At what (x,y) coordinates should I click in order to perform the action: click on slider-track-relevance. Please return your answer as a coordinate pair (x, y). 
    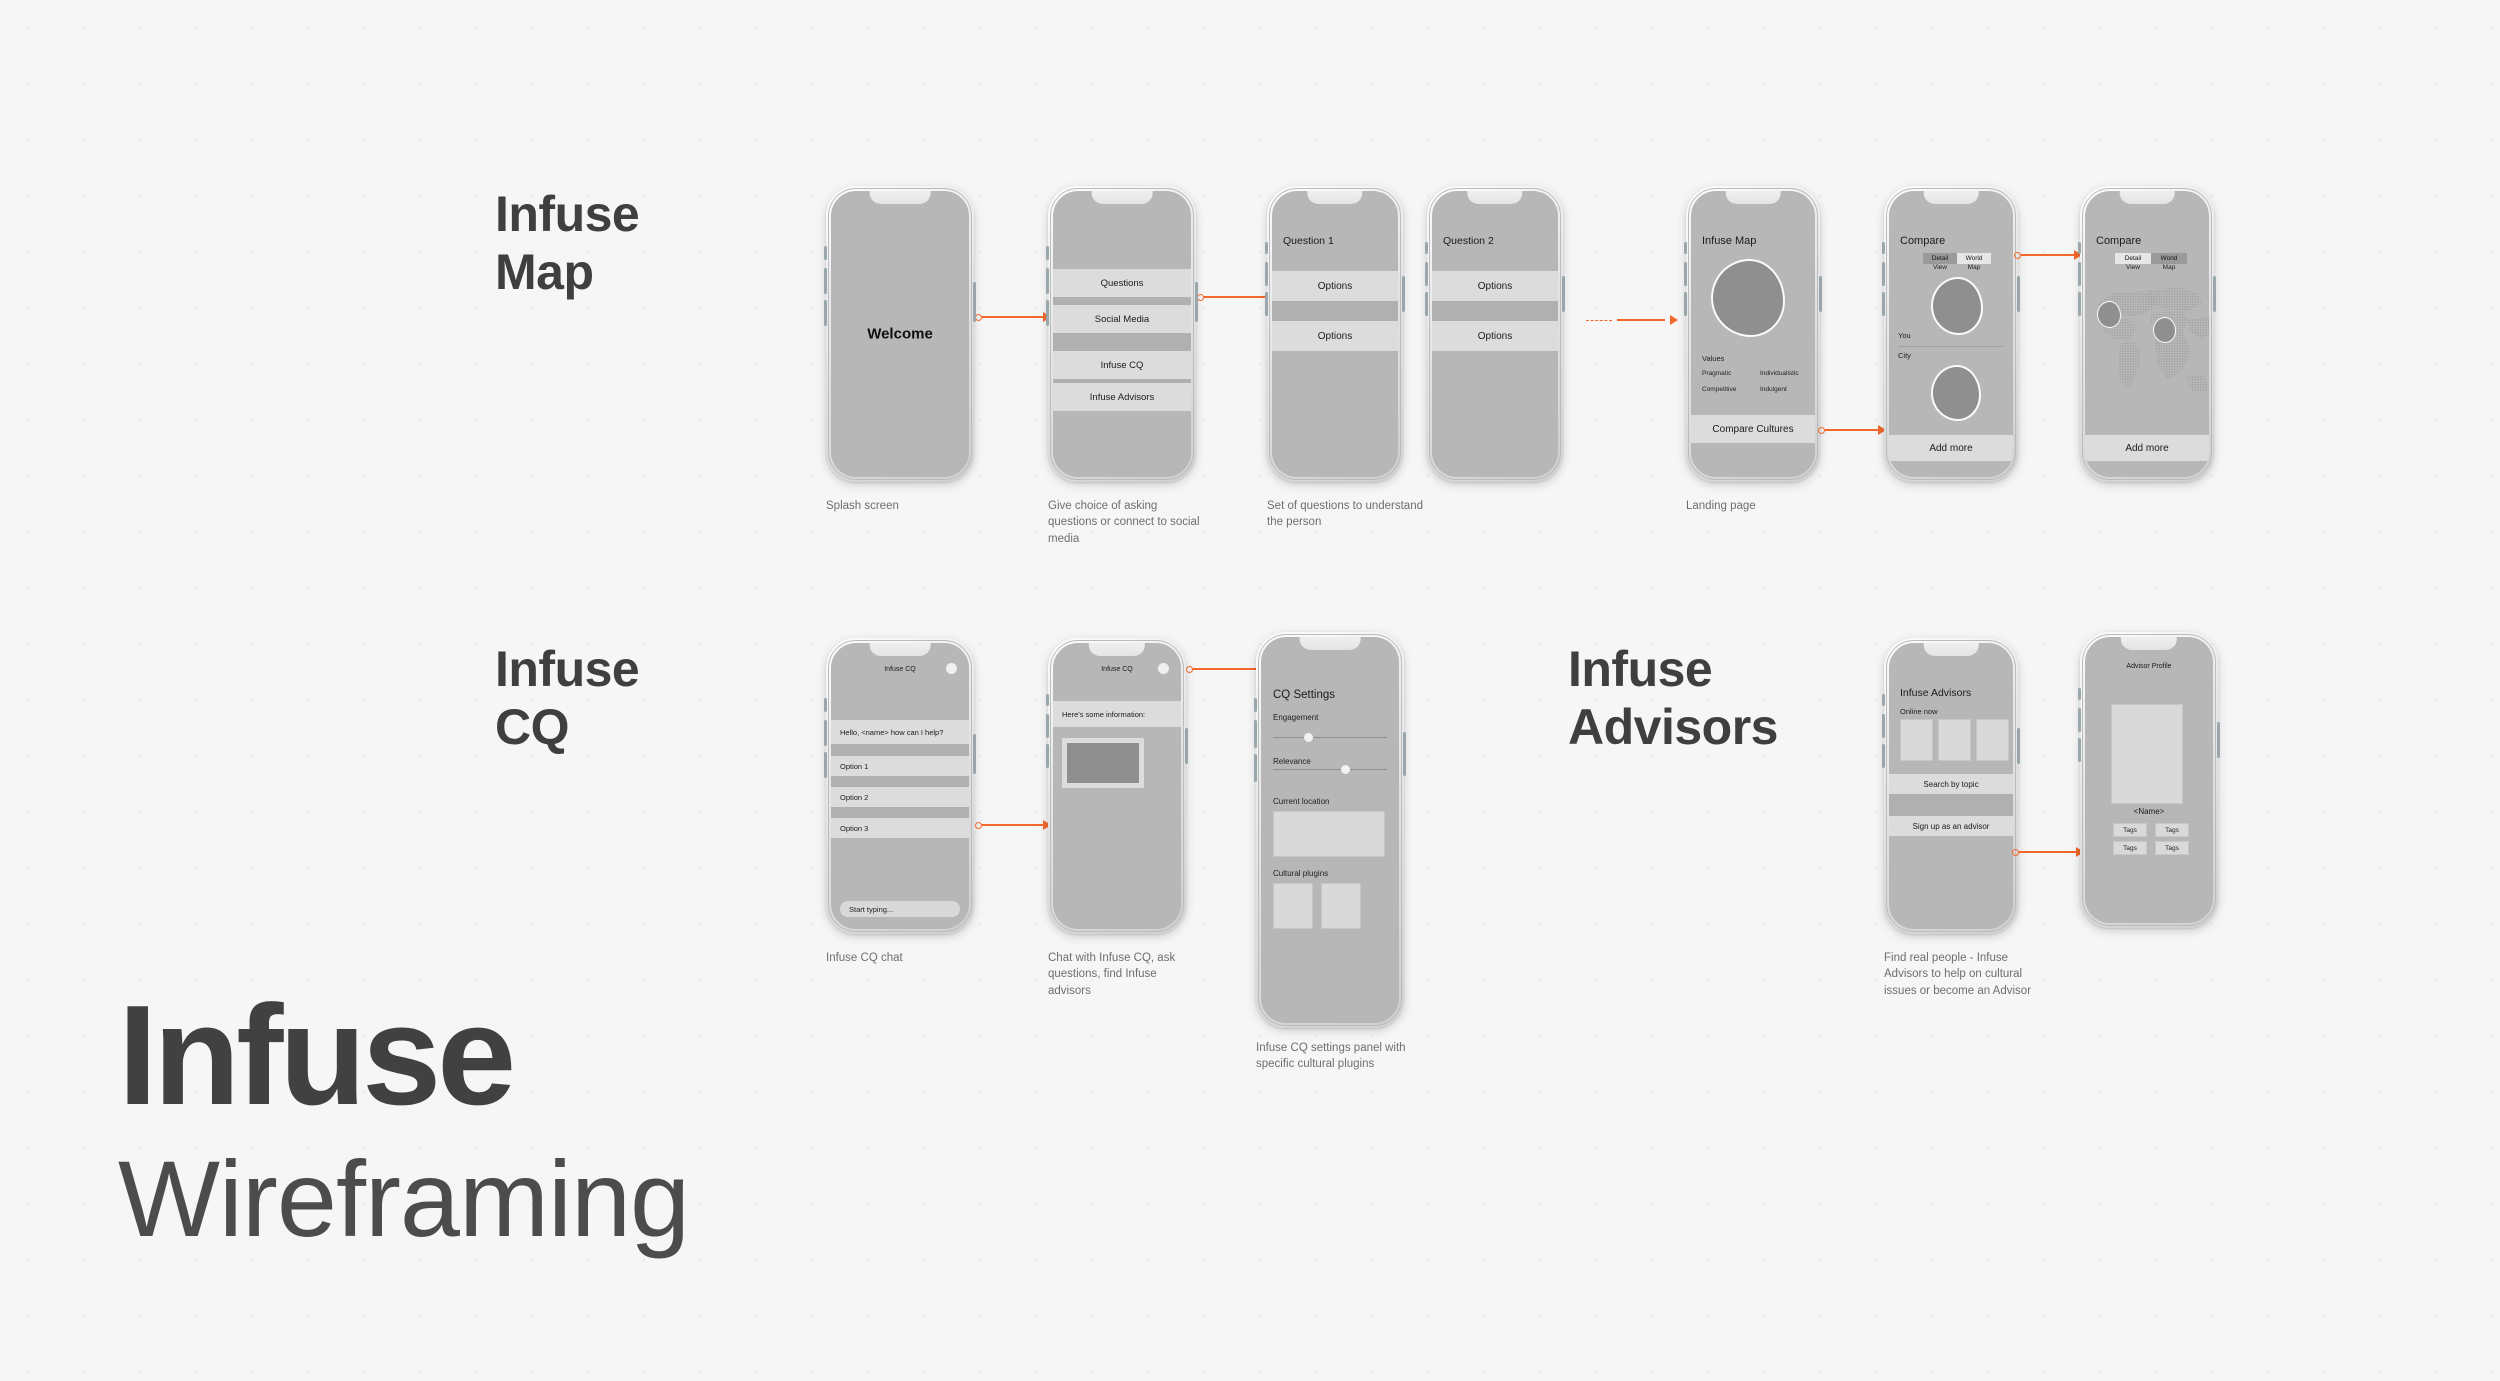
    Looking at the image, I should click on (1330, 769).